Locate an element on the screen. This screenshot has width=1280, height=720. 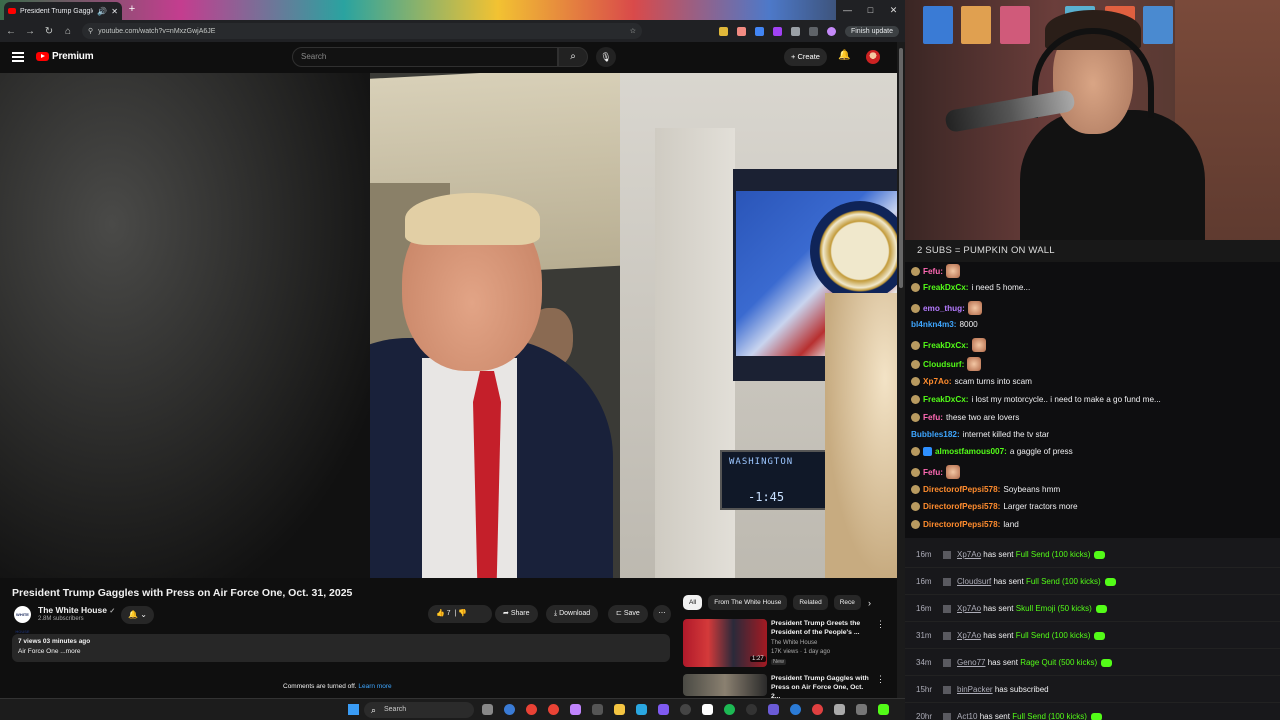
search-input: Search is located at coordinates (425, 57).